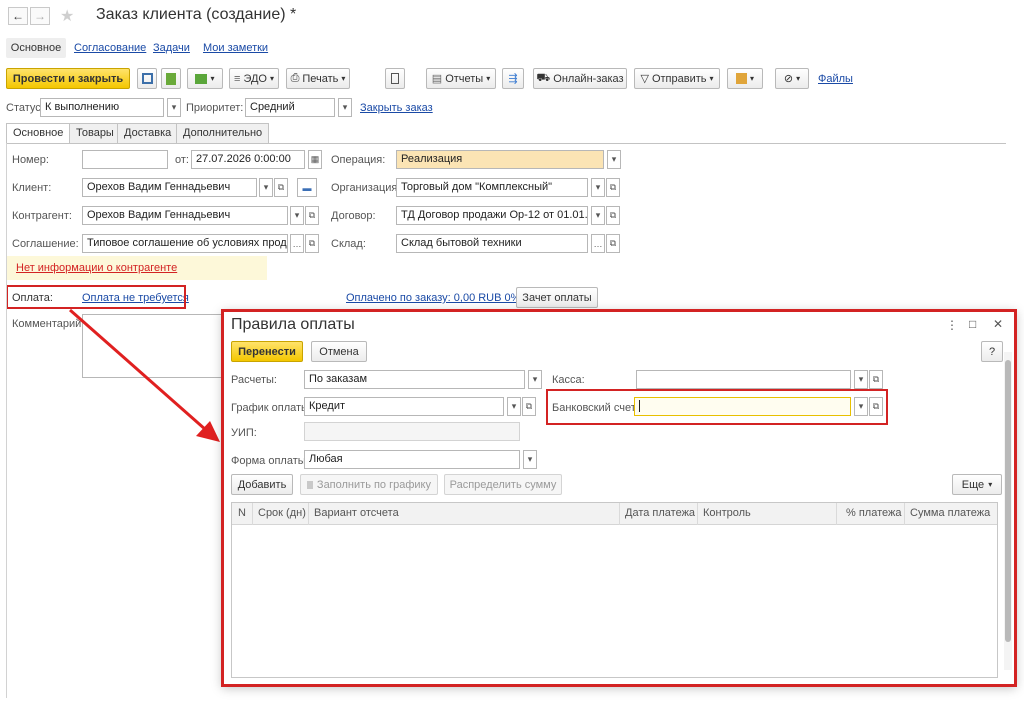 The height and width of the screenshot is (710, 1024). Describe the element at coordinates (270, 461) in the screenshot. I see `payment-form-label: Форма оплаты:` at that location.